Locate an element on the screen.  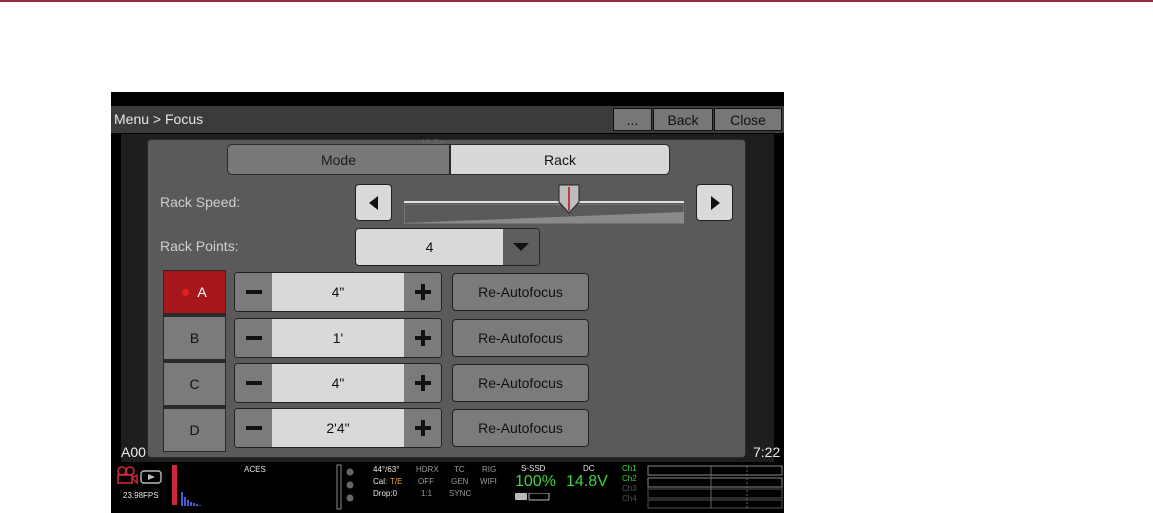
rack-point-b-distance: 1' is located at coordinates (338, 338).